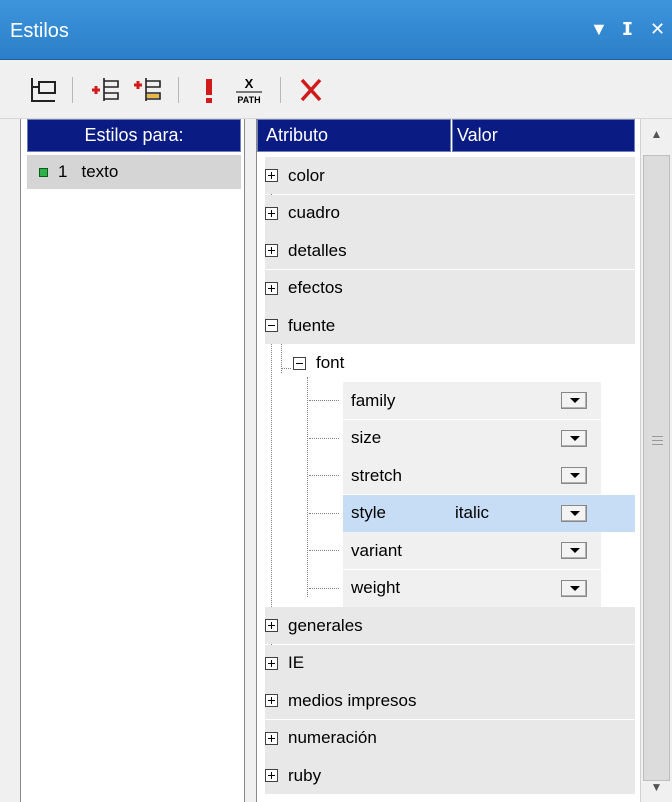 This screenshot has width=672, height=802. Describe the element at coordinates (450, 663) in the screenshot. I see `tree-group-row: IE` at that location.